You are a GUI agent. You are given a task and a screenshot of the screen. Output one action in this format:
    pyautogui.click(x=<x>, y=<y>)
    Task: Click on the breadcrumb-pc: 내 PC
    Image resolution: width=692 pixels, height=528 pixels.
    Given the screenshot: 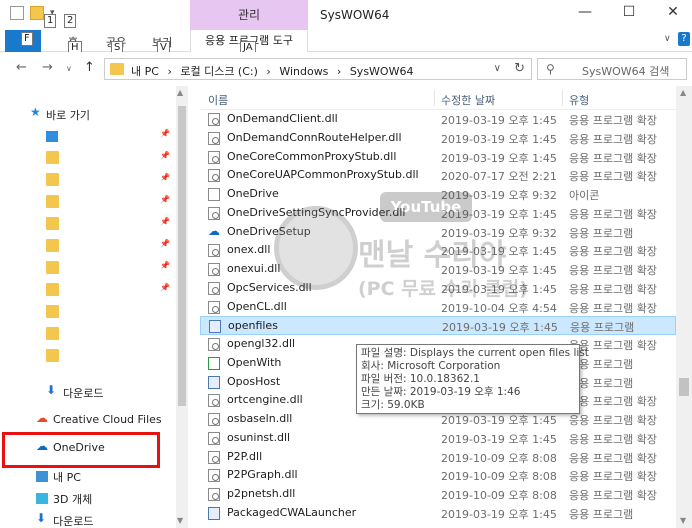 What is the action you would take?
    pyautogui.click(x=145, y=71)
    